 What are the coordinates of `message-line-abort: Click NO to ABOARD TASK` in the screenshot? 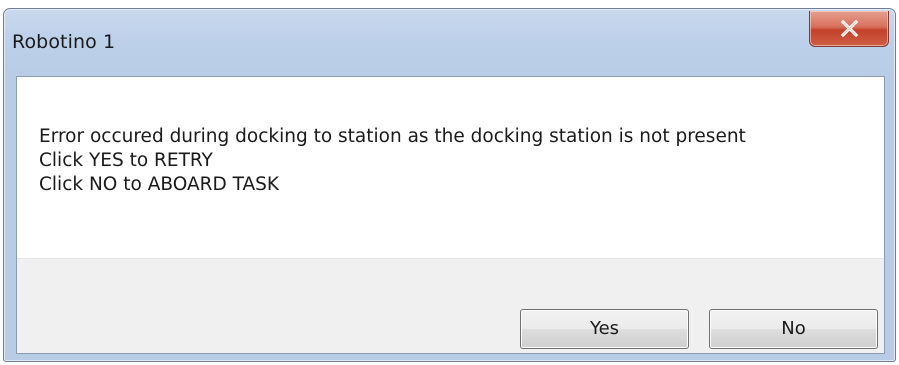 It's located at (159, 184).